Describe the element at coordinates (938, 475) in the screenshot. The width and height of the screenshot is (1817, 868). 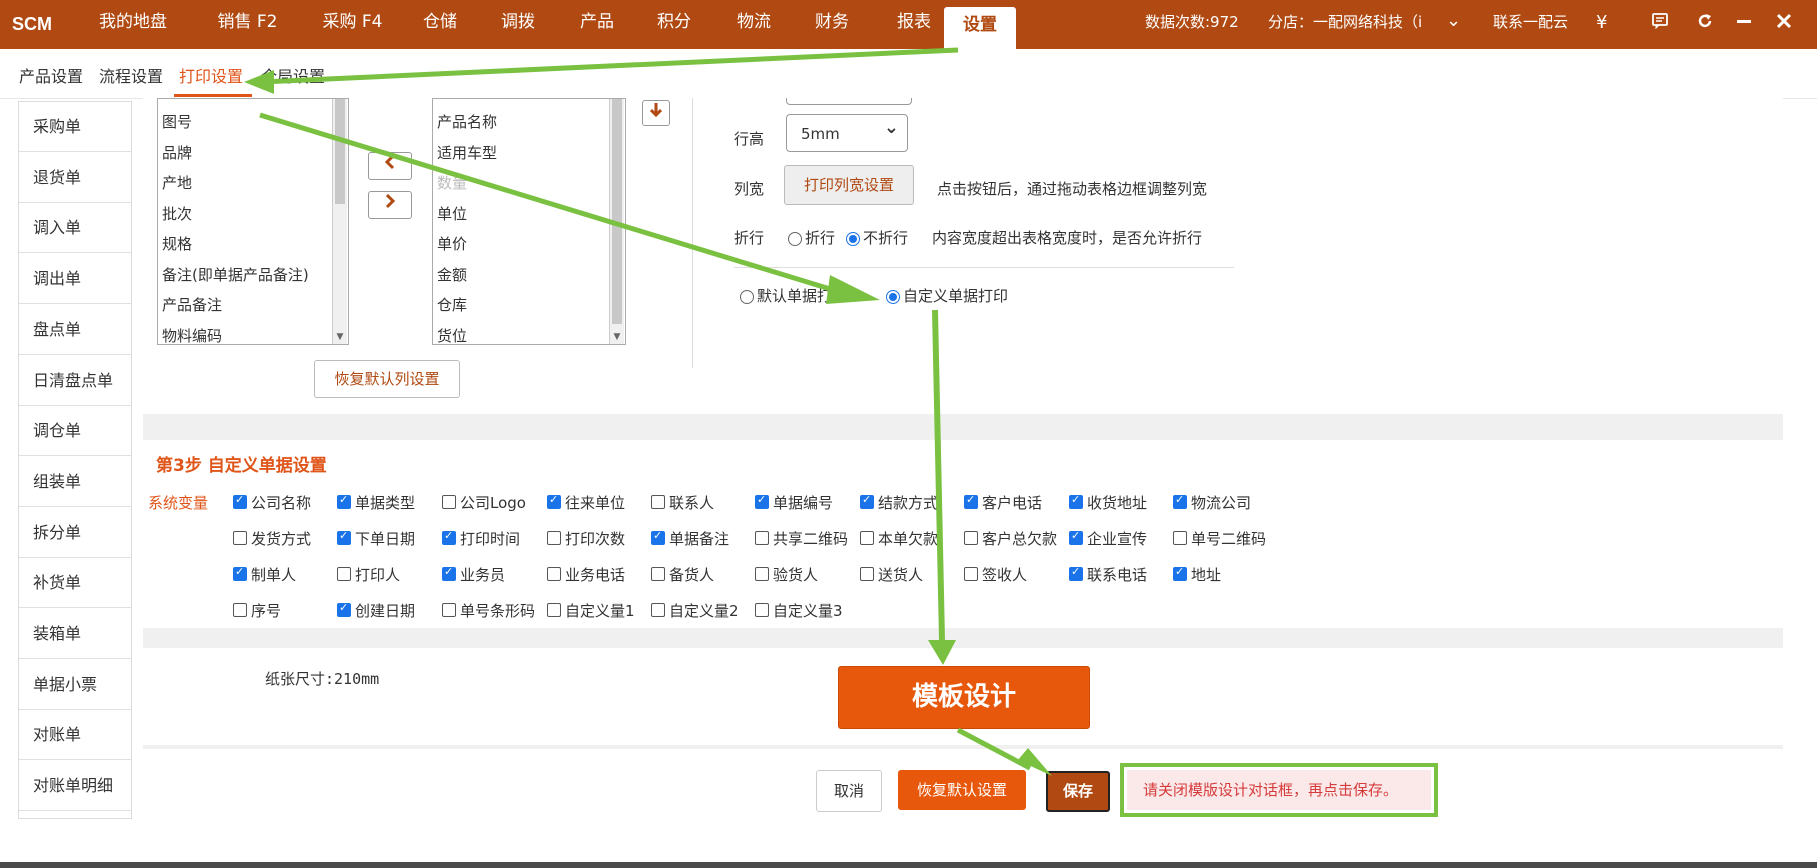
I see `arrow-to-template-design` at that location.